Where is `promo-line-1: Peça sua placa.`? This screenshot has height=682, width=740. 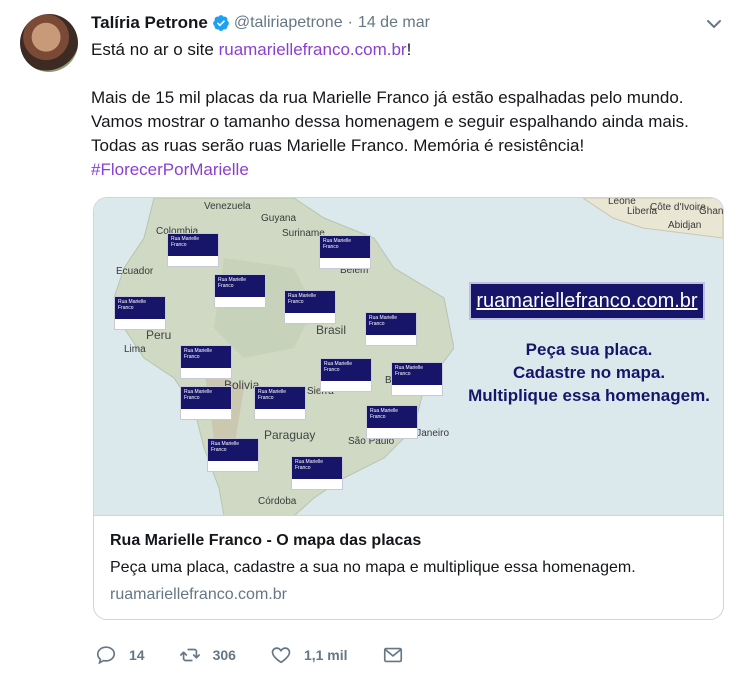
promo-line-1: Peça sua placa. is located at coordinates (589, 349).